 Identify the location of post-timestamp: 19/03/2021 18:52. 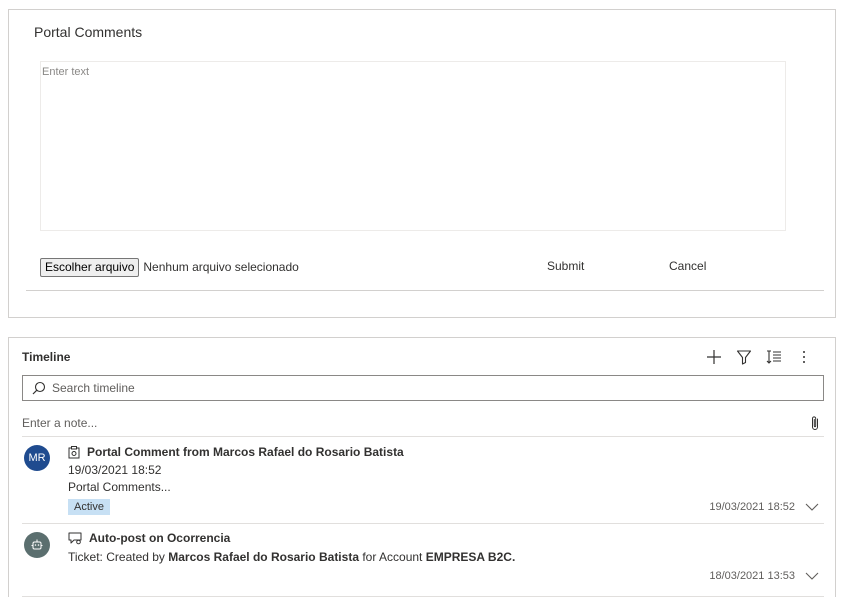
(752, 507).